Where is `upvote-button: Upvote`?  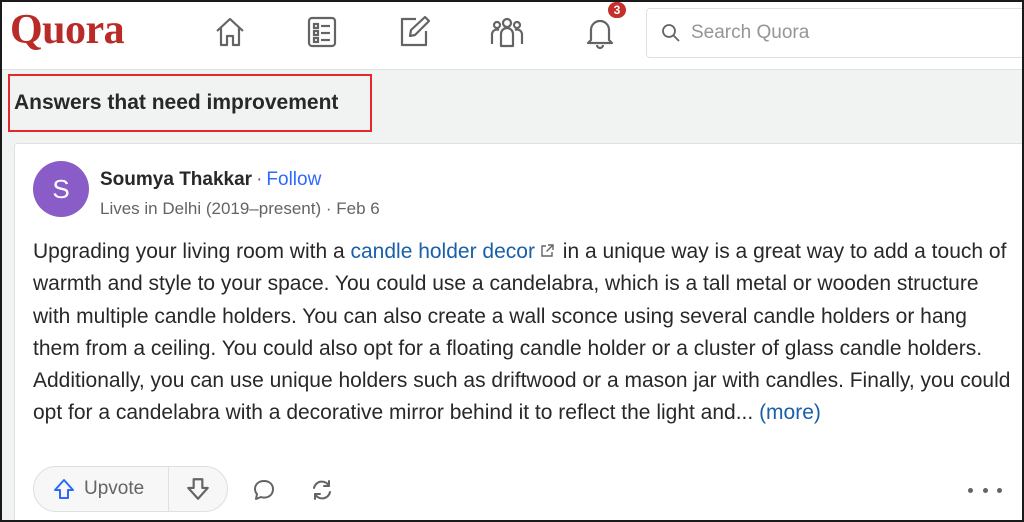
upvote-button: Upvote is located at coordinates (101, 489).